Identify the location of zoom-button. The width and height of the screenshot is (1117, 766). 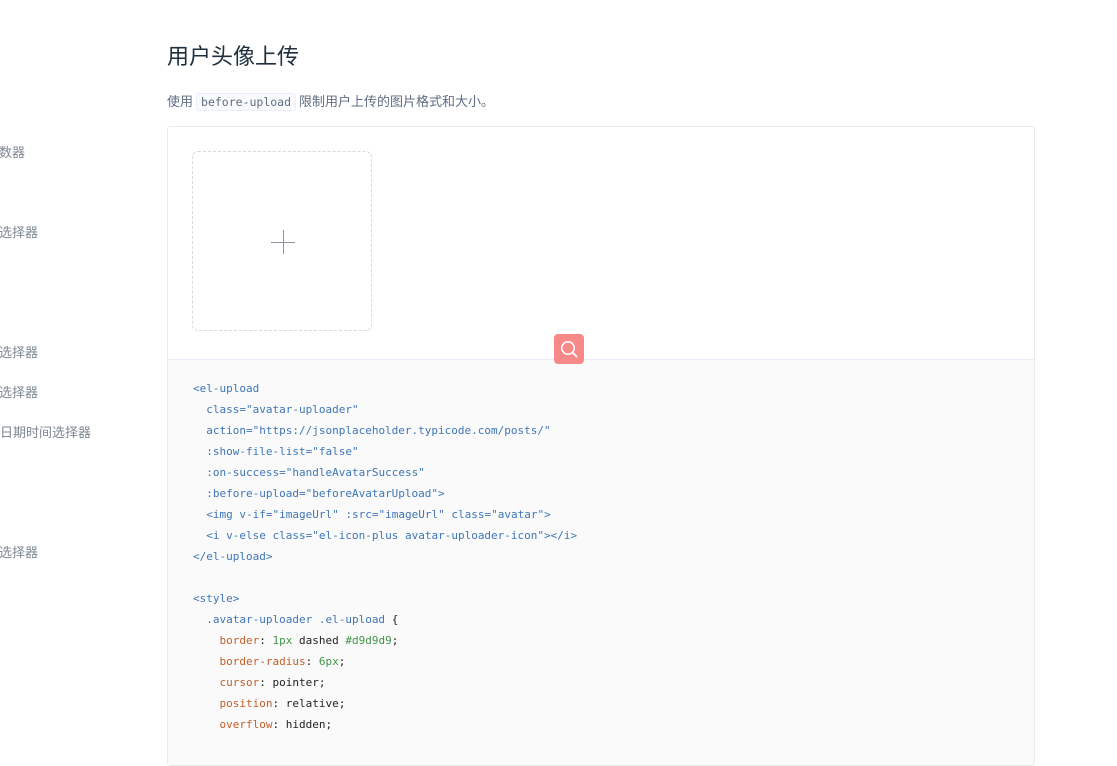
(569, 349).